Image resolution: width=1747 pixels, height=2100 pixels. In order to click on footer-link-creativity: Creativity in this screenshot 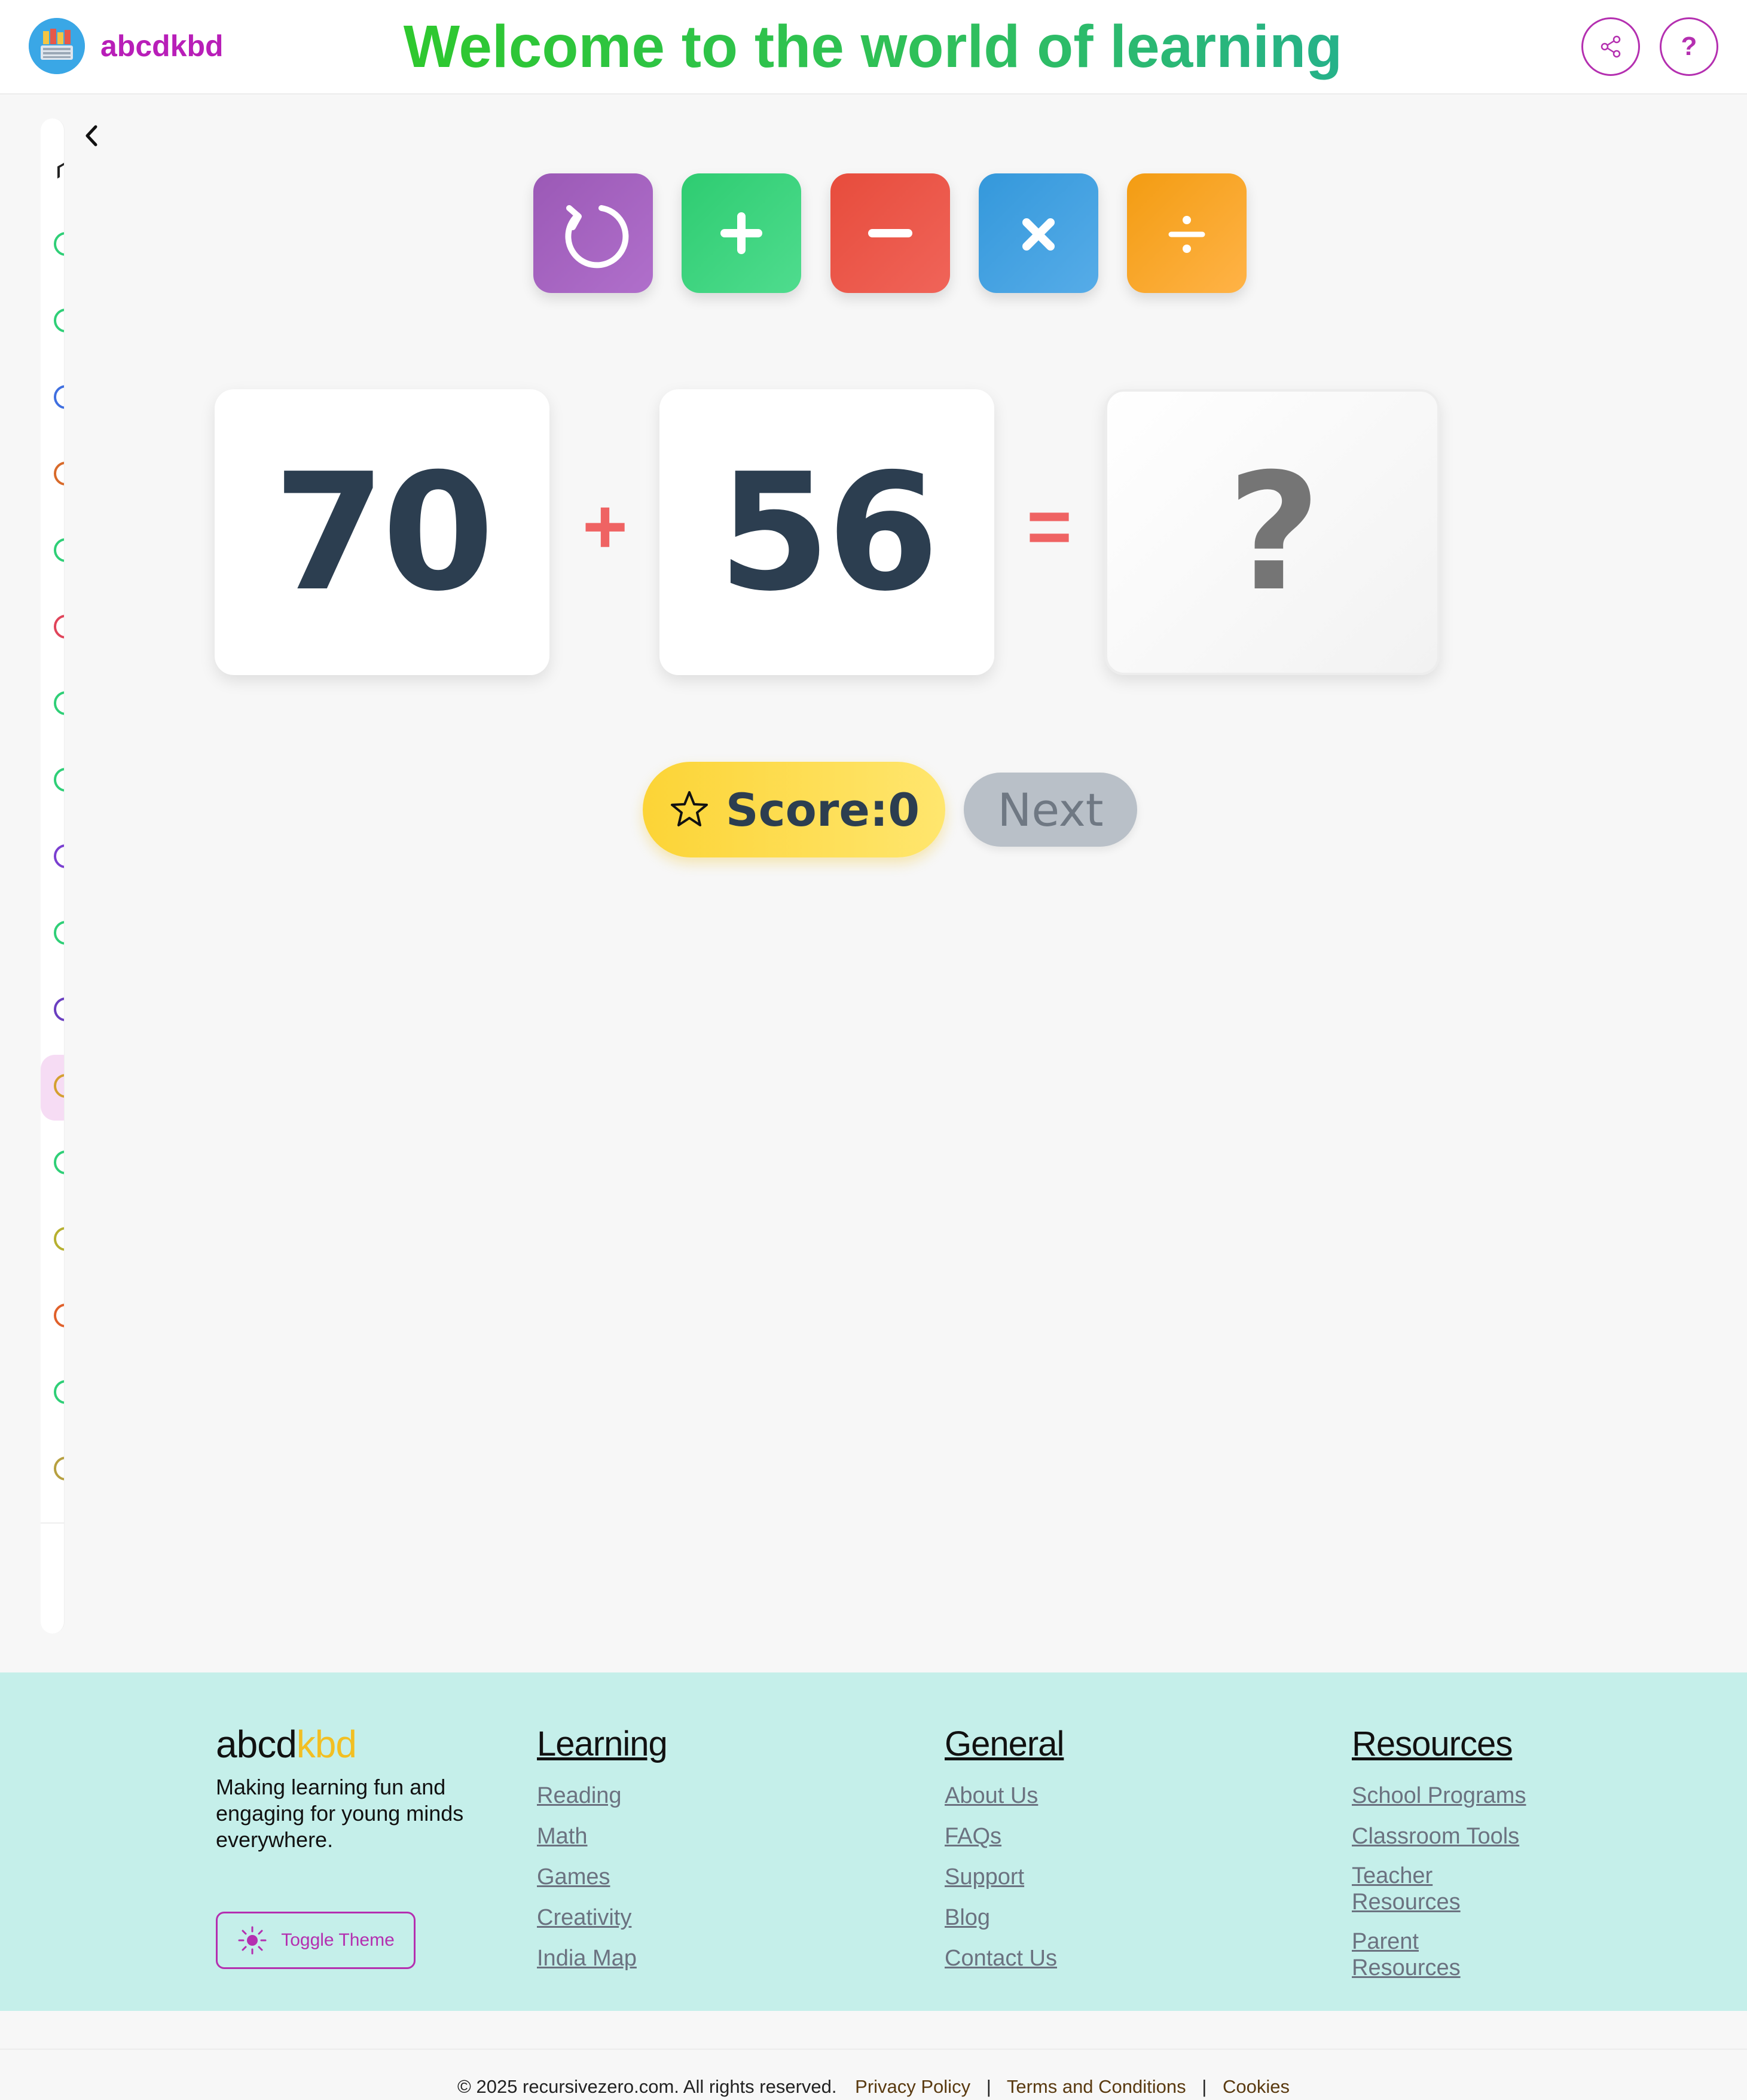, I will do `click(602, 1917)`.